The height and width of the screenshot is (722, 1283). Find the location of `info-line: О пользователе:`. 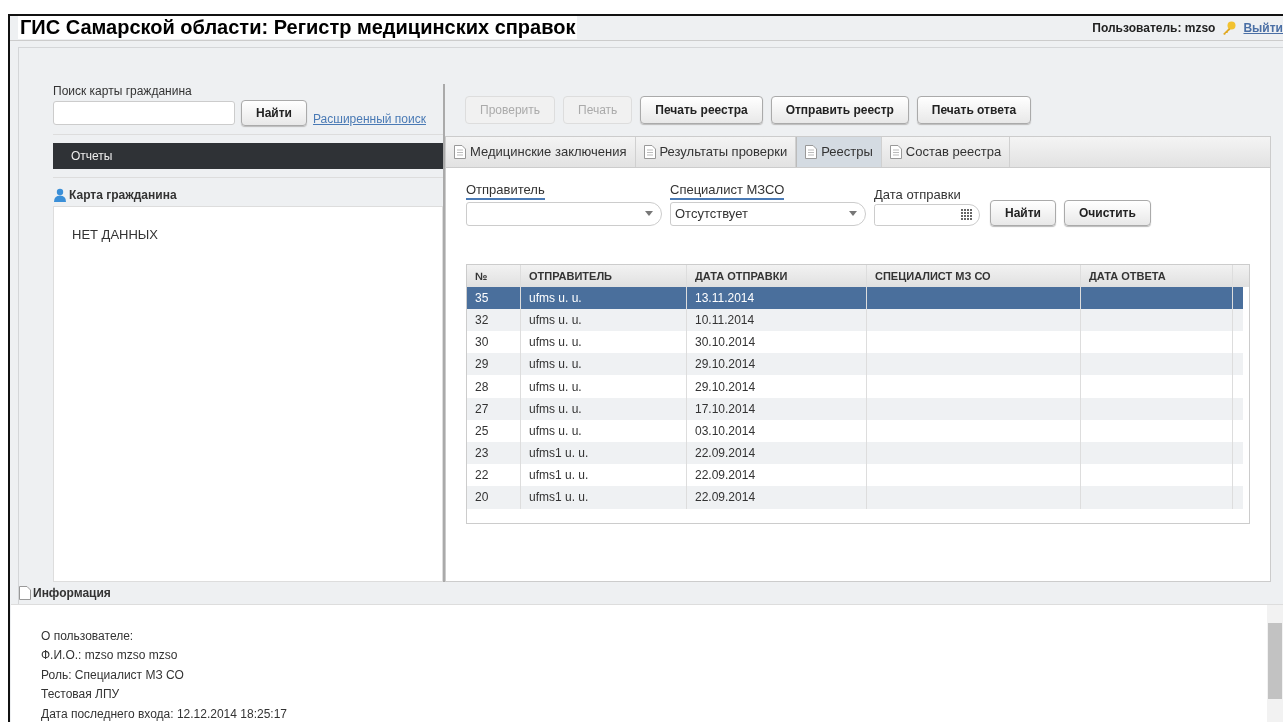

info-line: О пользователе: is located at coordinates (88, 636).